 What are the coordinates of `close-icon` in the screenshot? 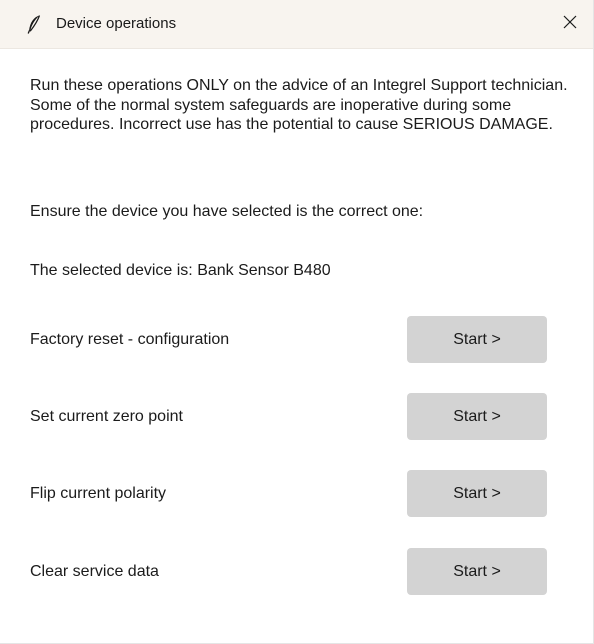 It's located at (570, 24).